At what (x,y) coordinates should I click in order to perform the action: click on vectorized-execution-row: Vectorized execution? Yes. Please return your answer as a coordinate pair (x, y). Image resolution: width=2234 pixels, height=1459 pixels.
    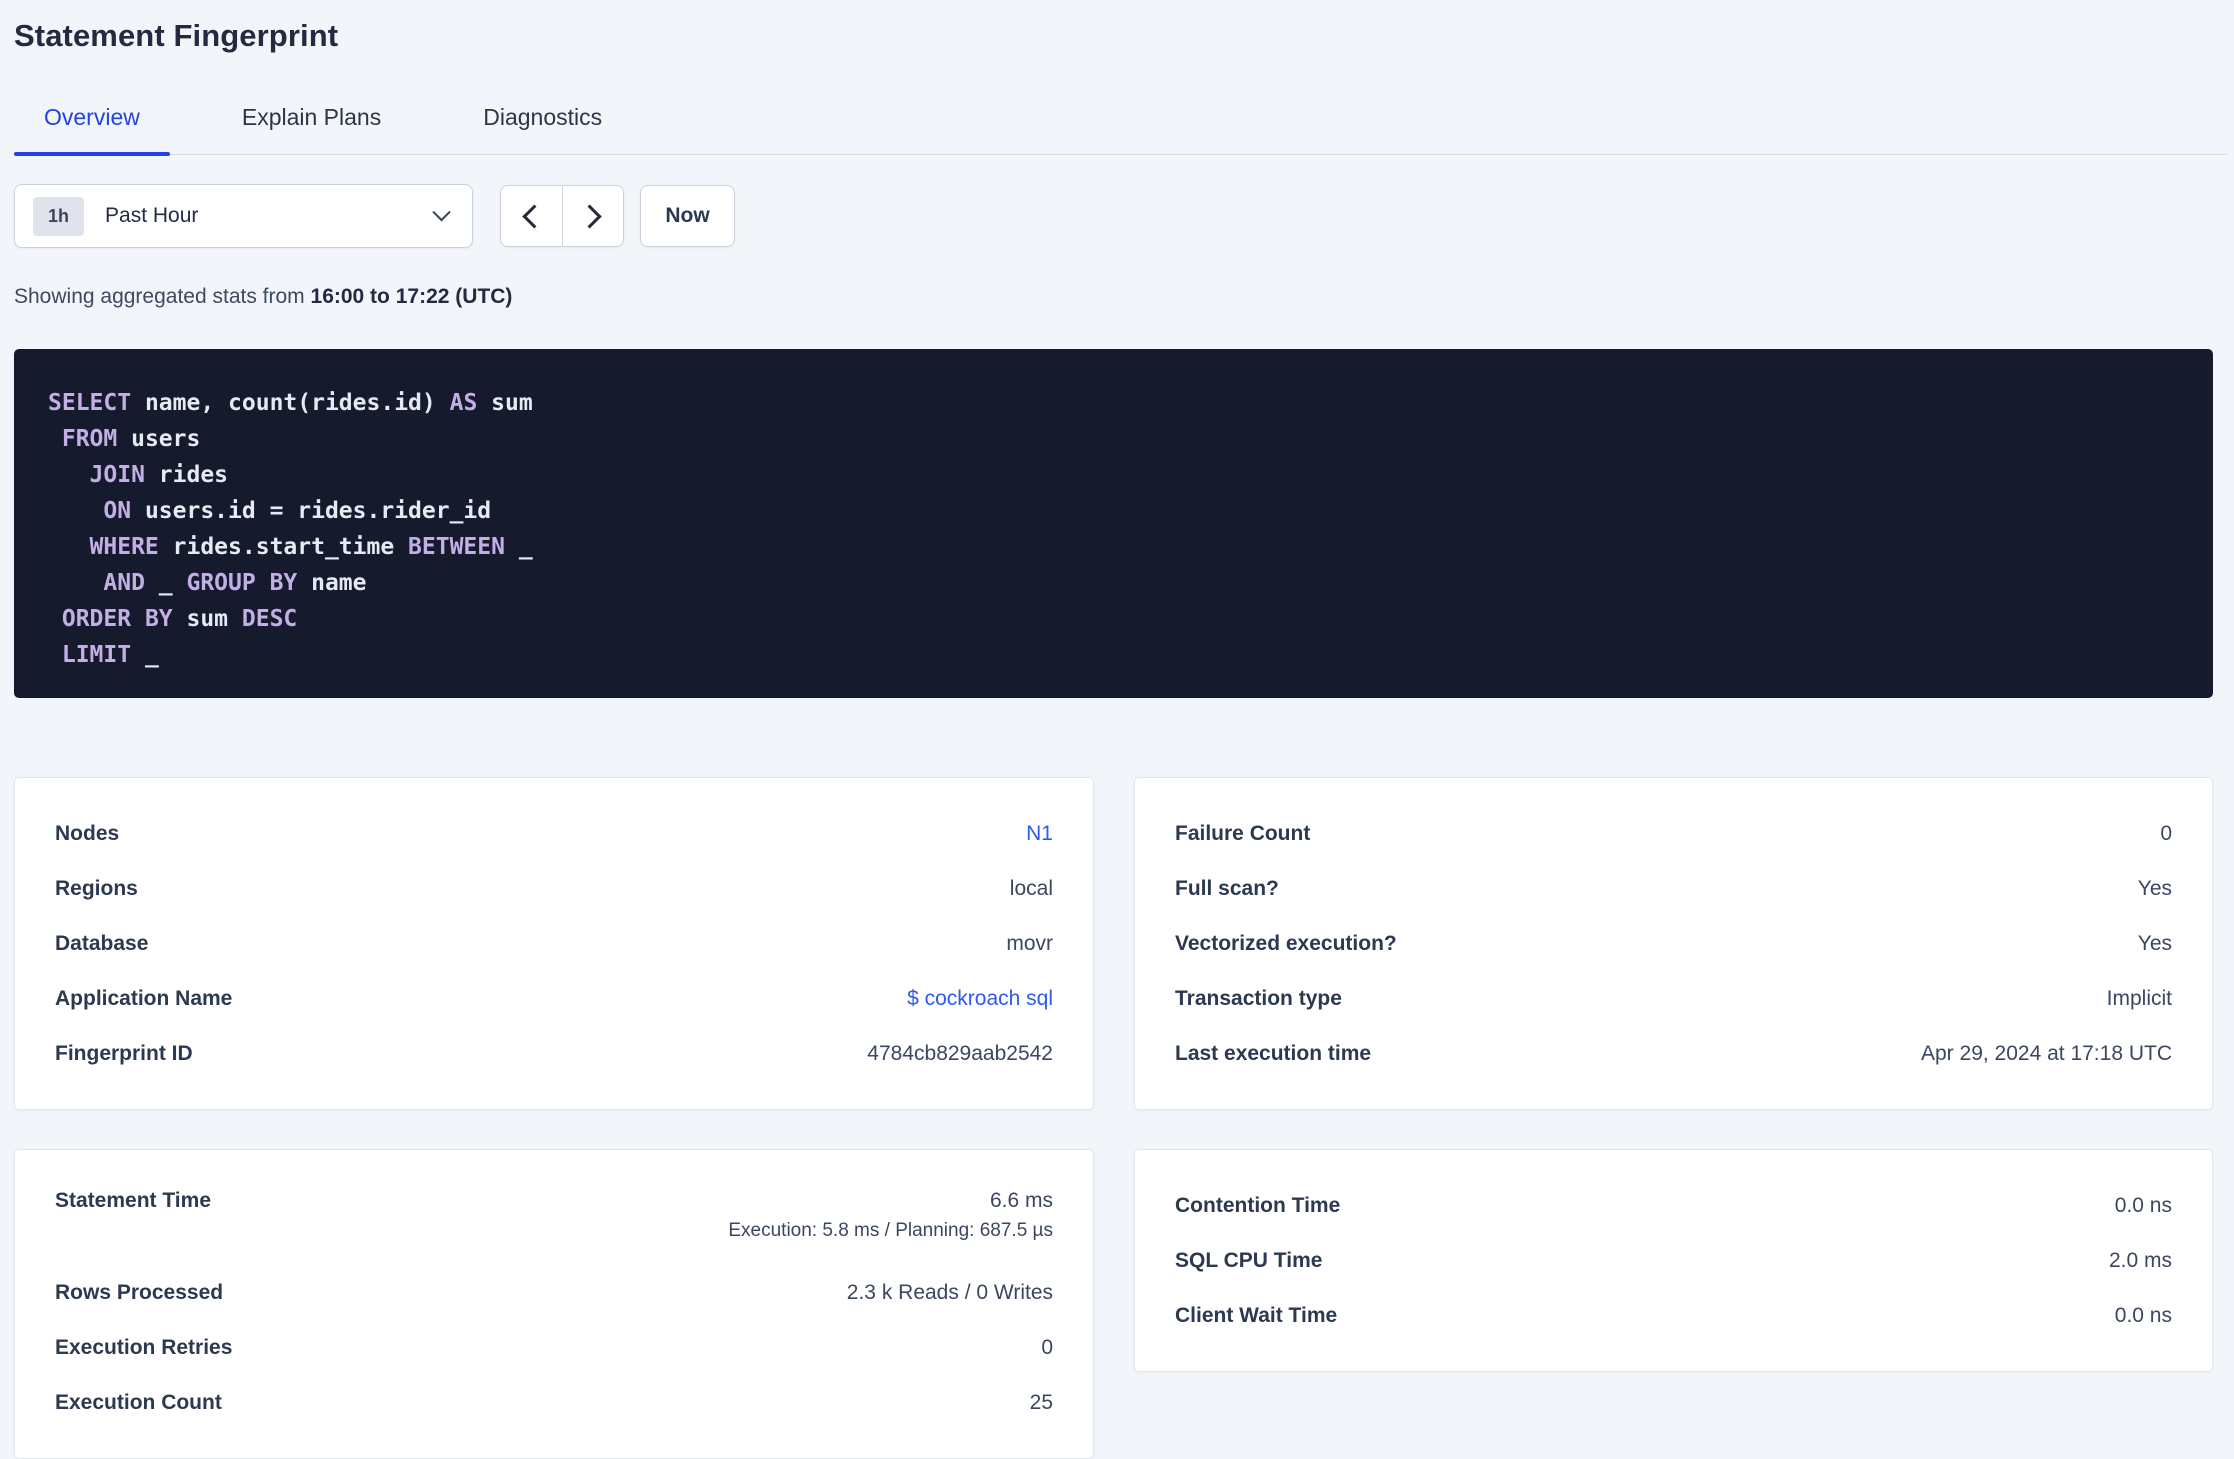
    Looking at the image, I should click on (1673, 943).